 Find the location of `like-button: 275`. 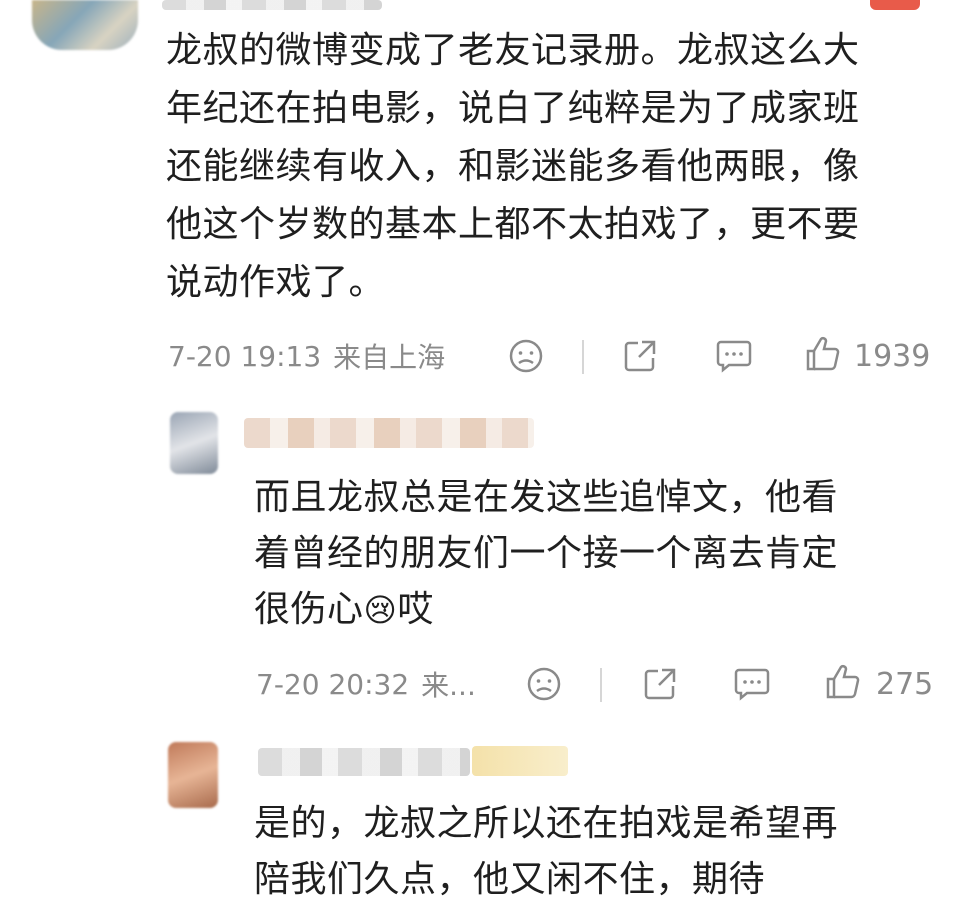

like-button: 275 is located at coordinates (878, 684).